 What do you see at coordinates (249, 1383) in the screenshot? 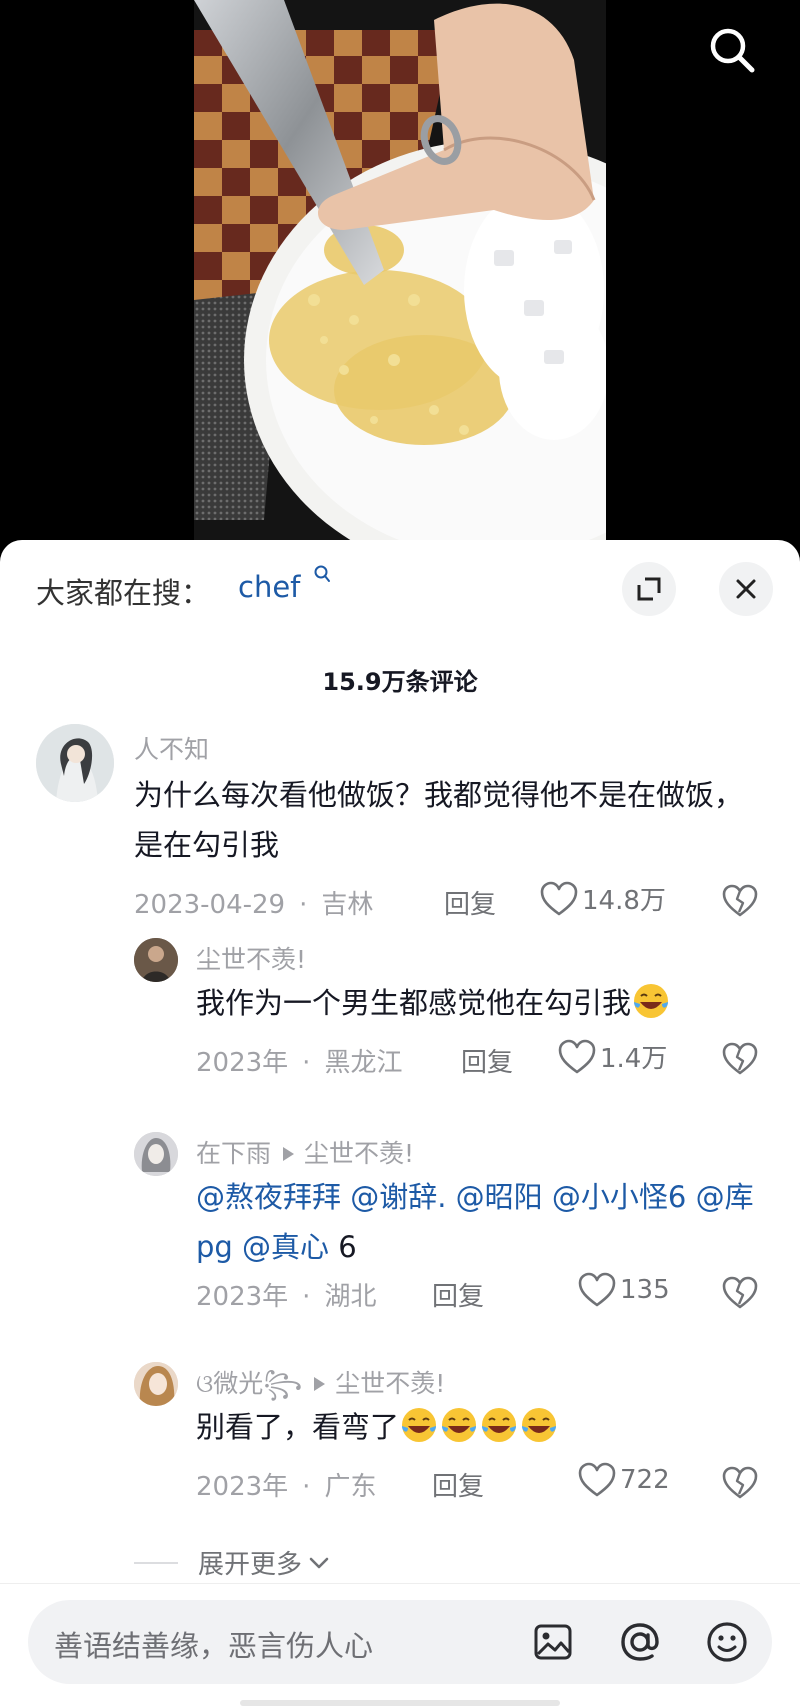
I see `reply-author-name: ଓ微光꧂` at bounding box center [249, 1383].